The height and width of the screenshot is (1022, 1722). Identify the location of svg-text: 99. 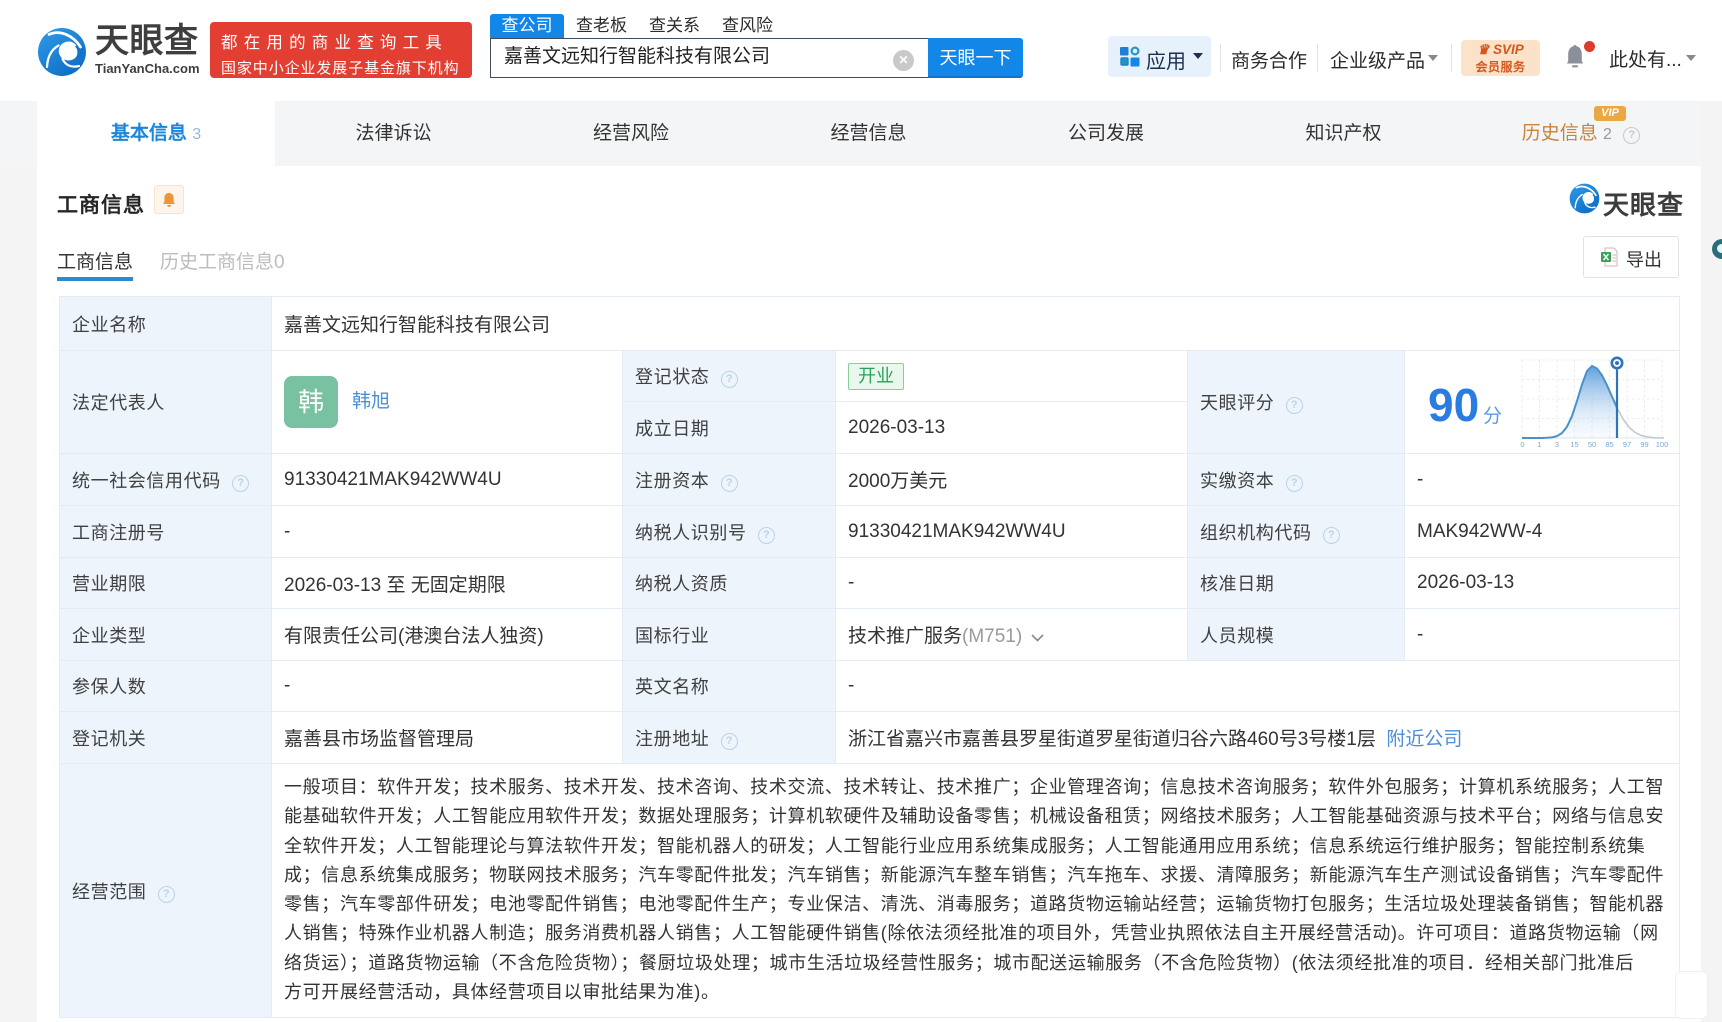
(1644, 444).